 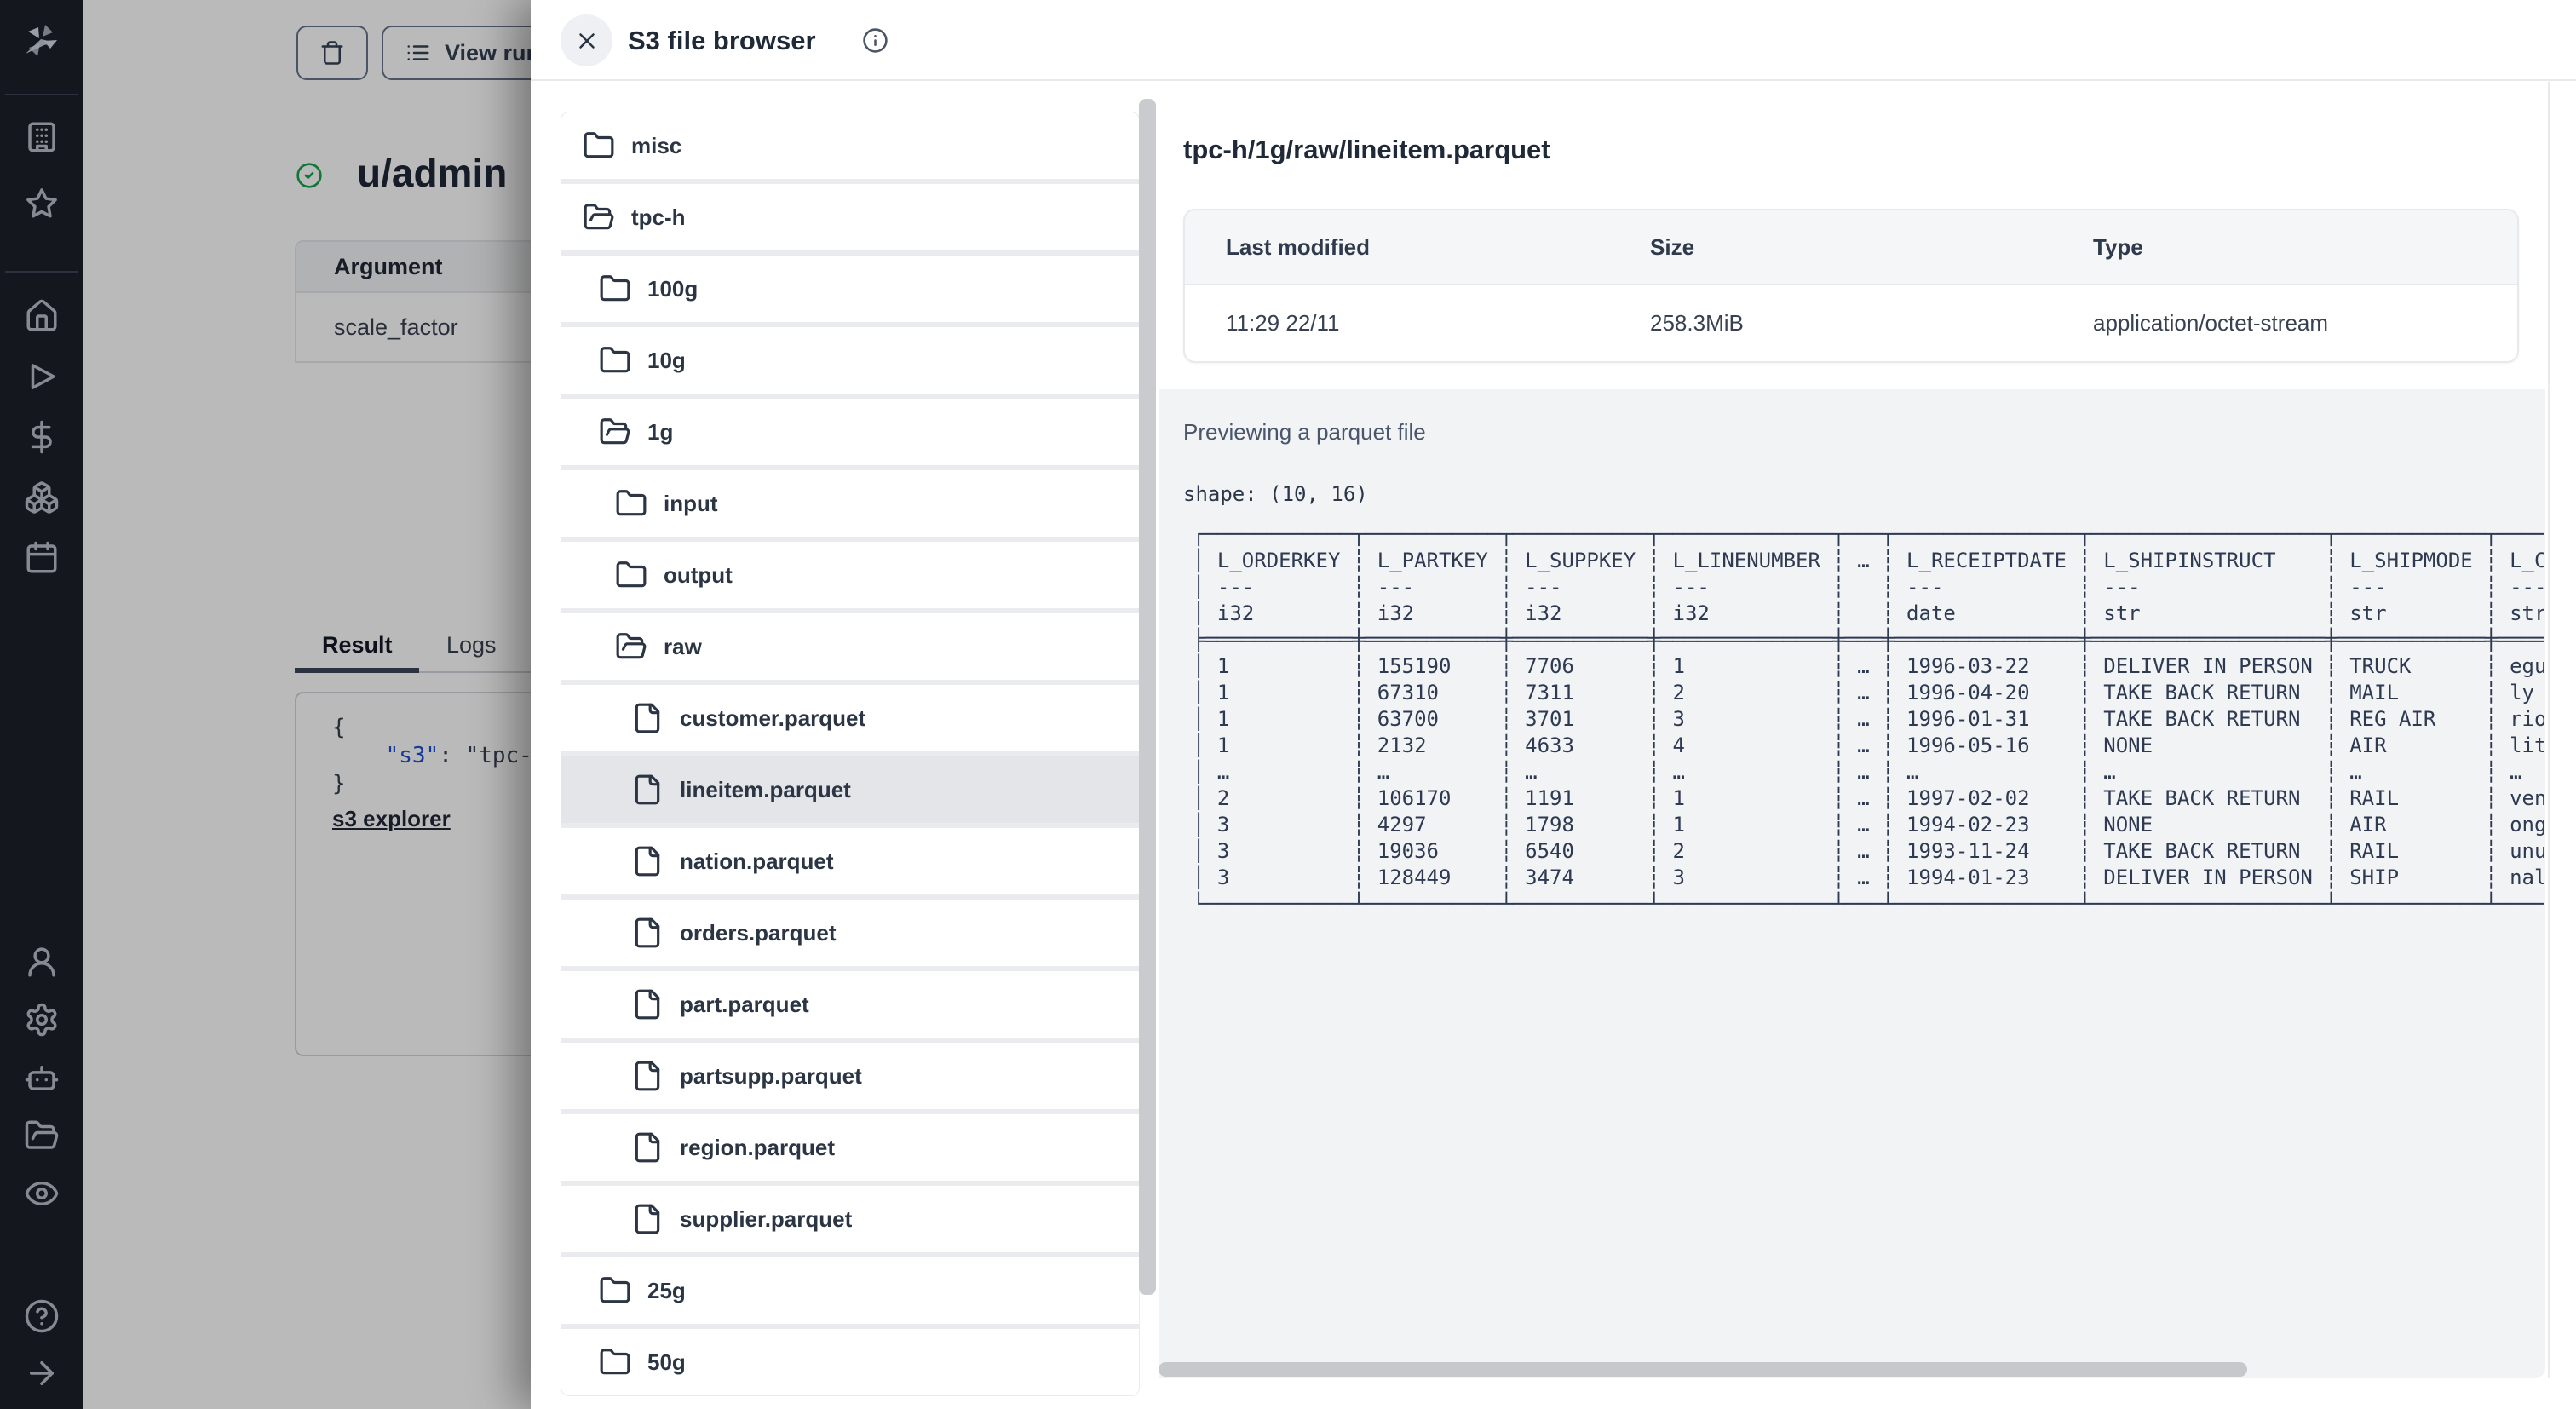 I want to click on file-path-title: tpc-h/1g/raw/lineitem.parquet, so click(x=1367, y=149).